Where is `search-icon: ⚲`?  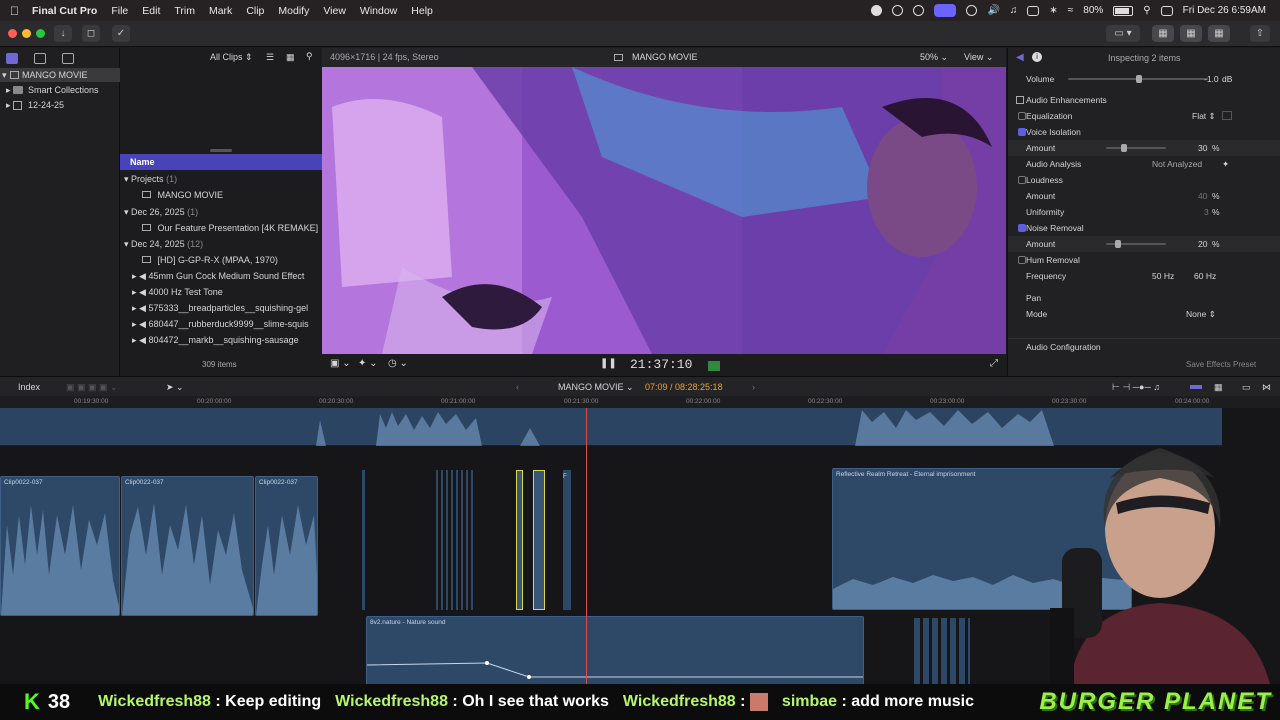 search-icon: ⚲ is located at coordinates (309, 56).